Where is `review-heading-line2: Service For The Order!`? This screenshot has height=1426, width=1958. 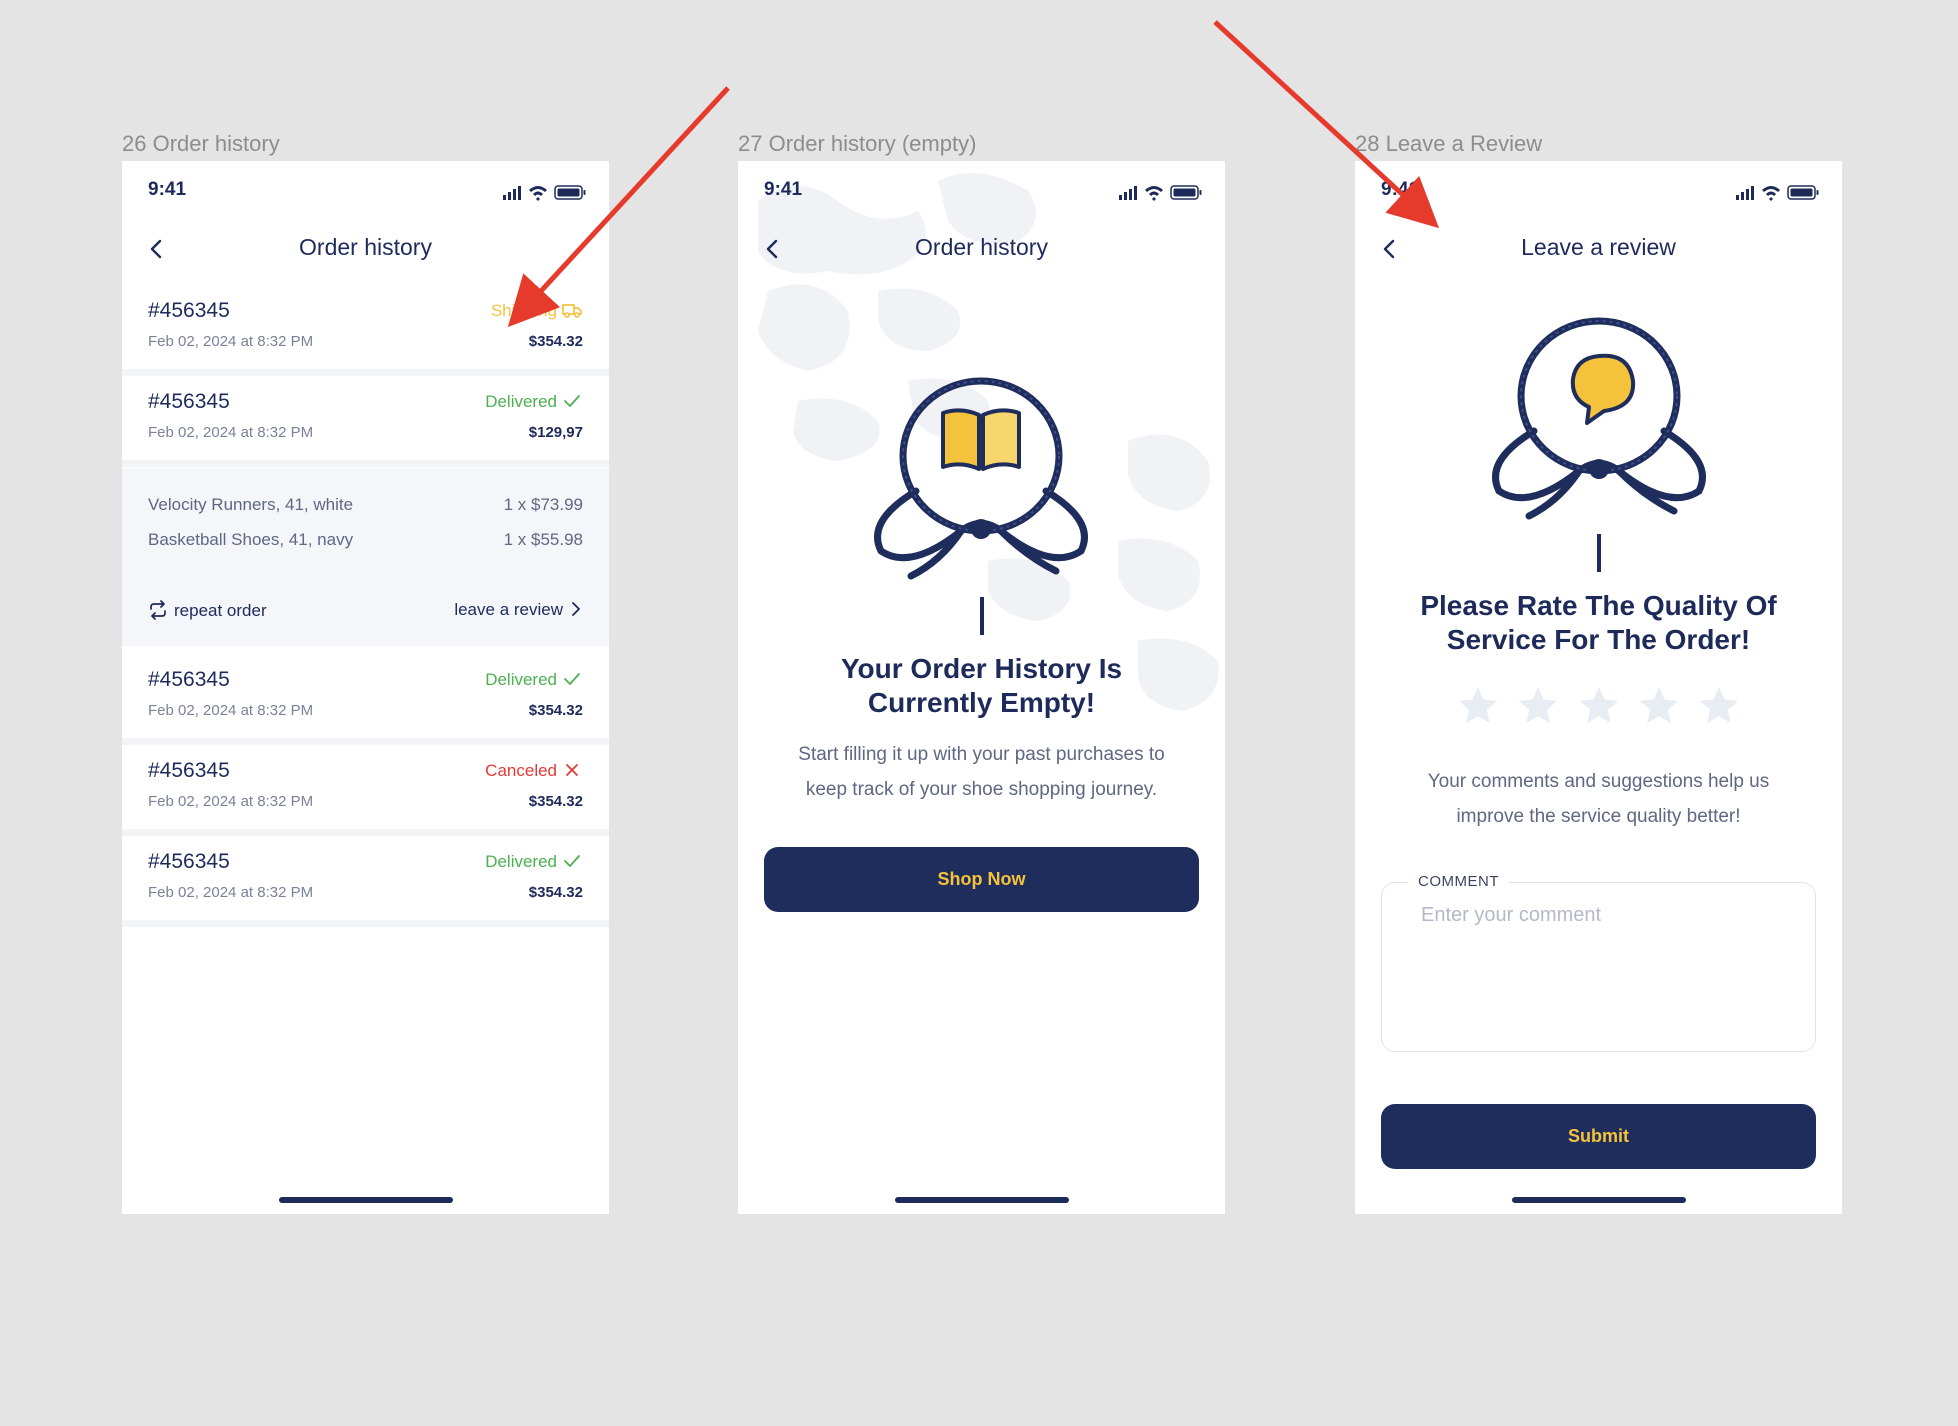
review-heading-line2: Service For The Order! is located at coordinates (1598, 639).